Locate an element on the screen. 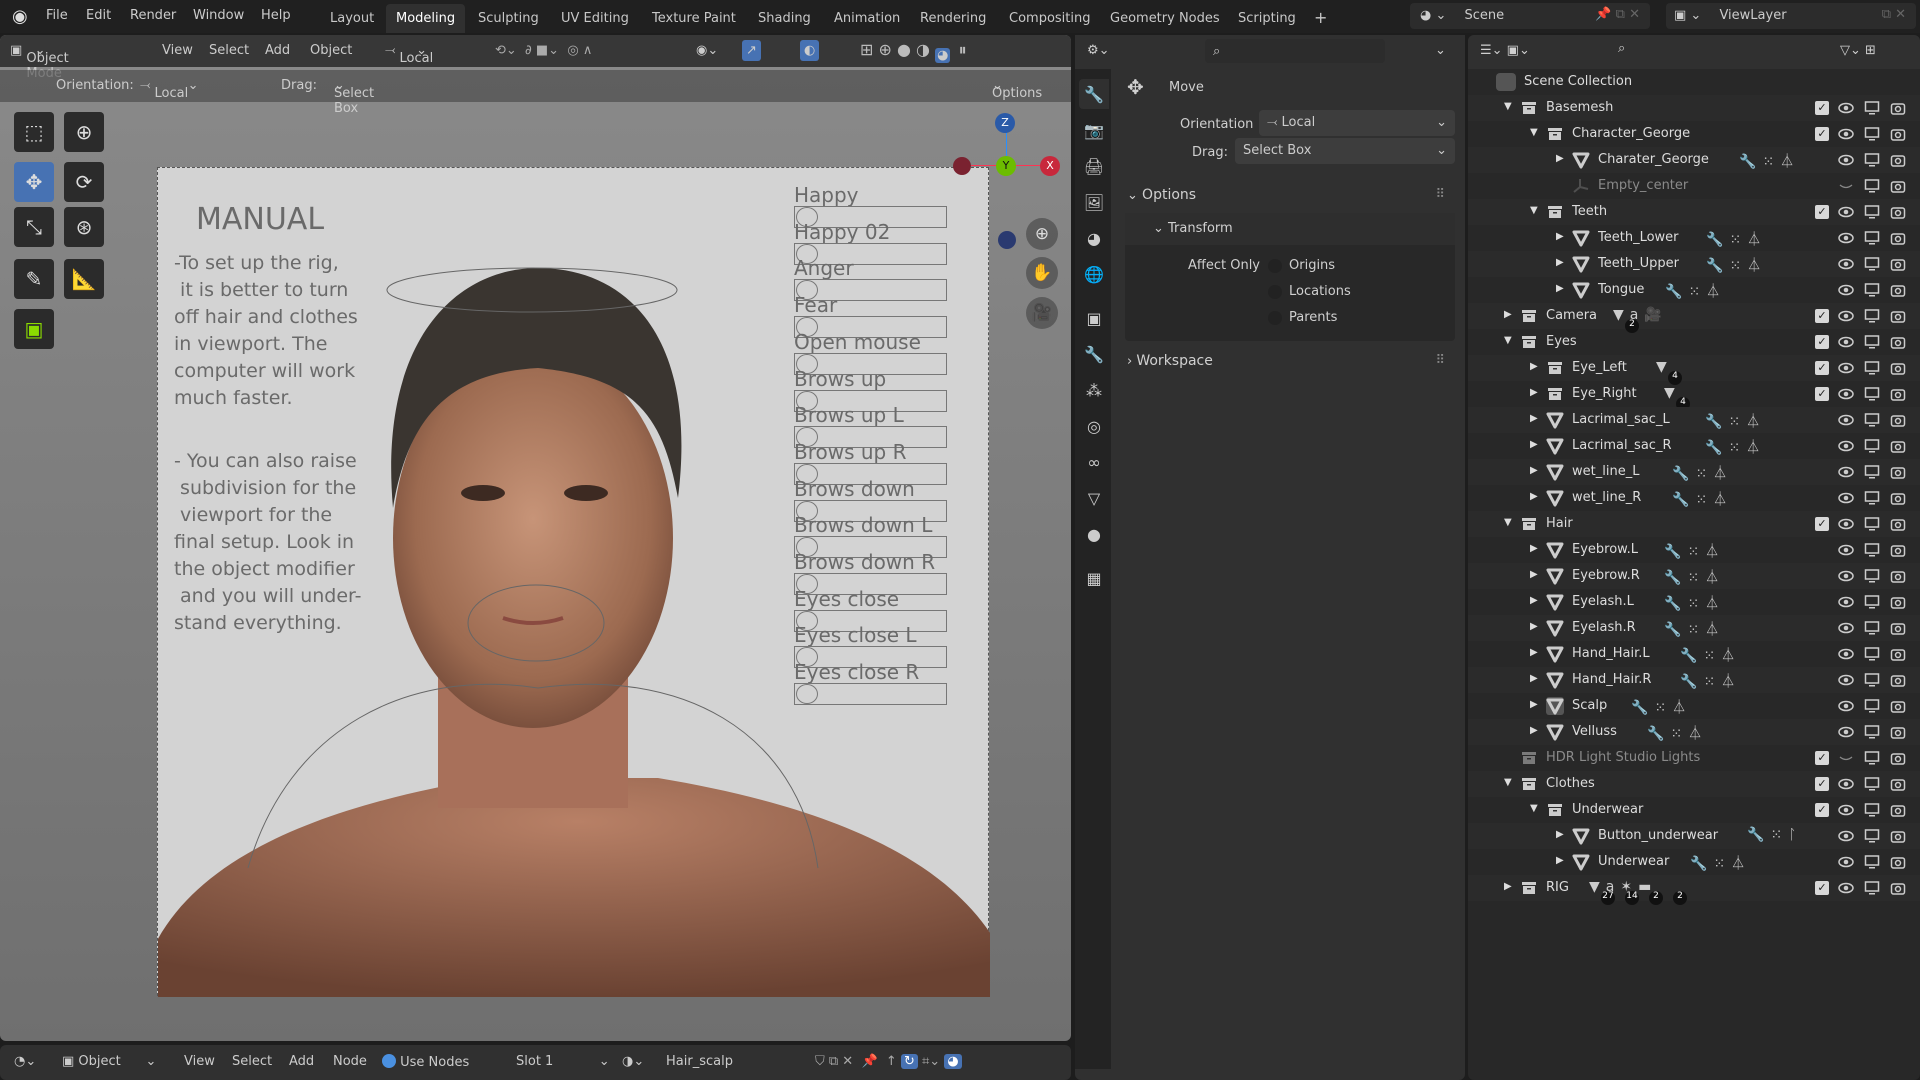 This screenshot has width=1920, height=1080. add-workspace-button: + is located at coordinates (1320, 18).